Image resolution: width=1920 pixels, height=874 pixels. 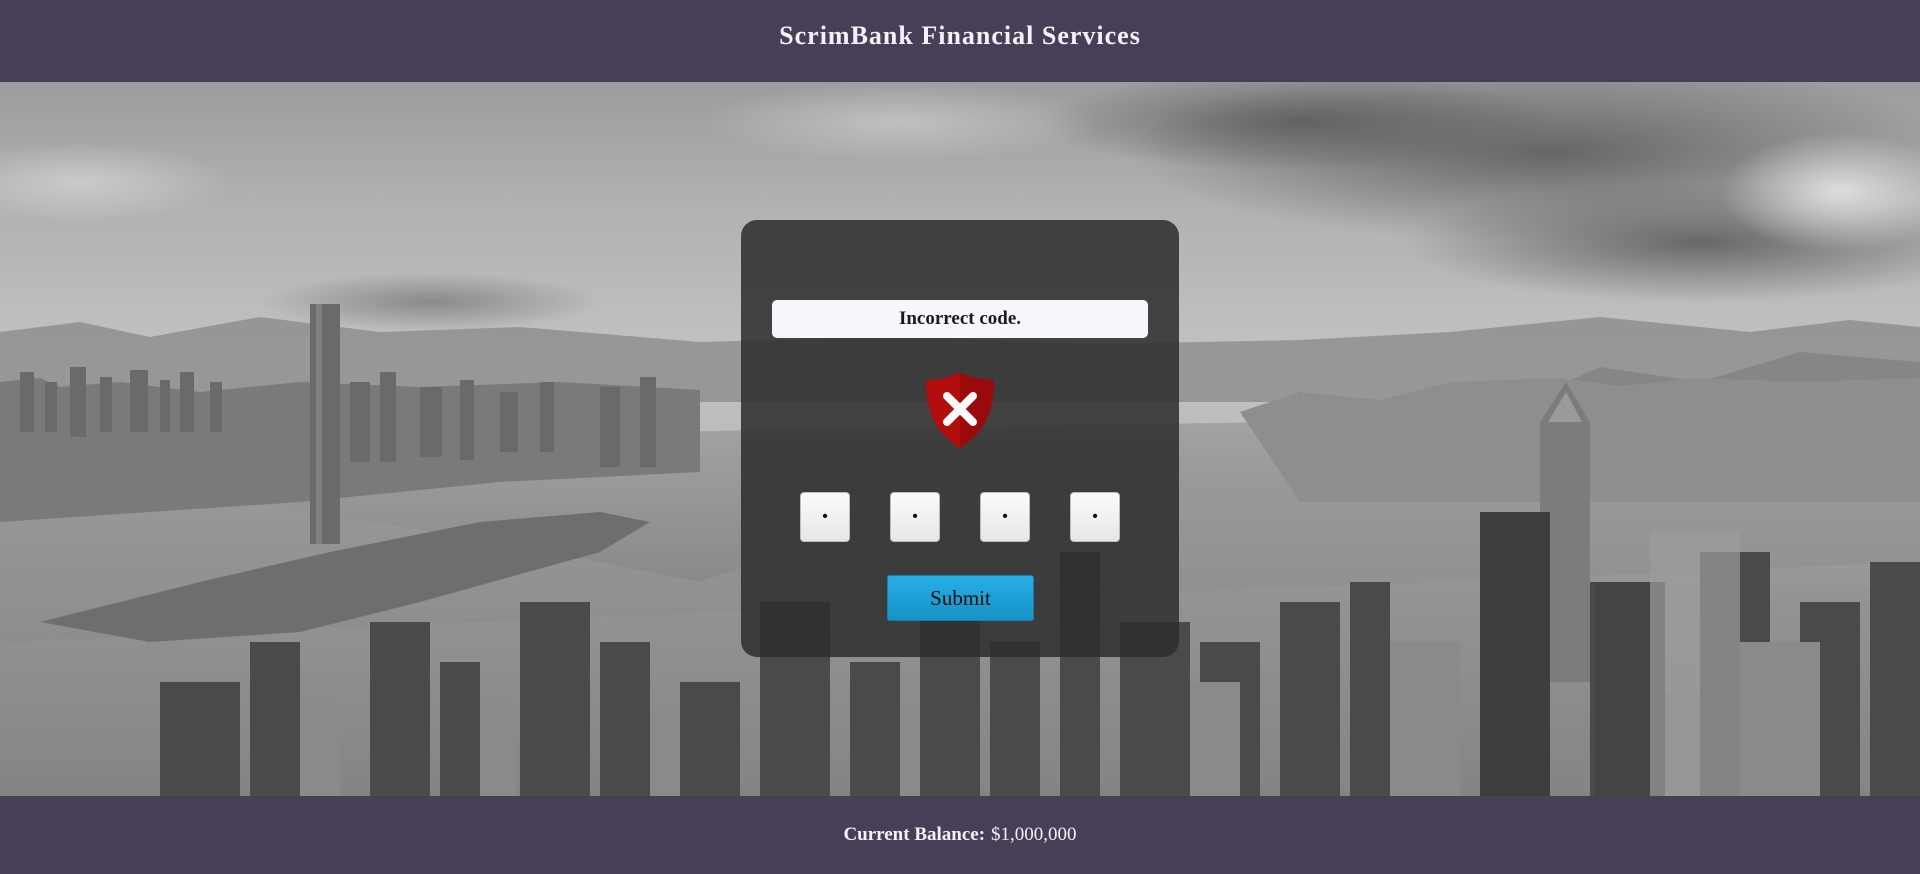 What do you see at coordinates (1095, 517) in the screenshot?
I see `code-digit-4: •` at bounding box center [1095, 517].